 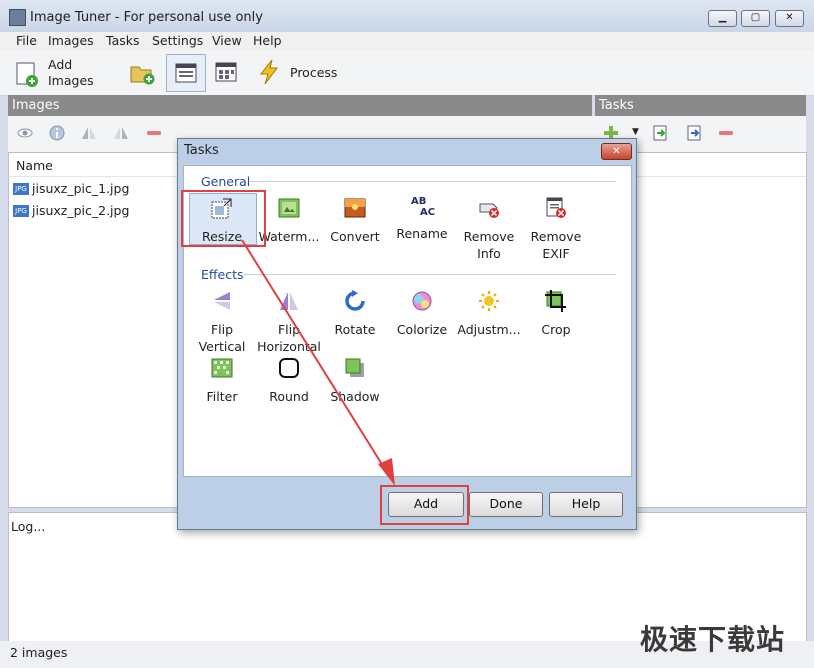 What do you see at coordinates (123, 40) in the screenshot?
I see `menu-tasks: Tasks` at bounding box center [123, 40].